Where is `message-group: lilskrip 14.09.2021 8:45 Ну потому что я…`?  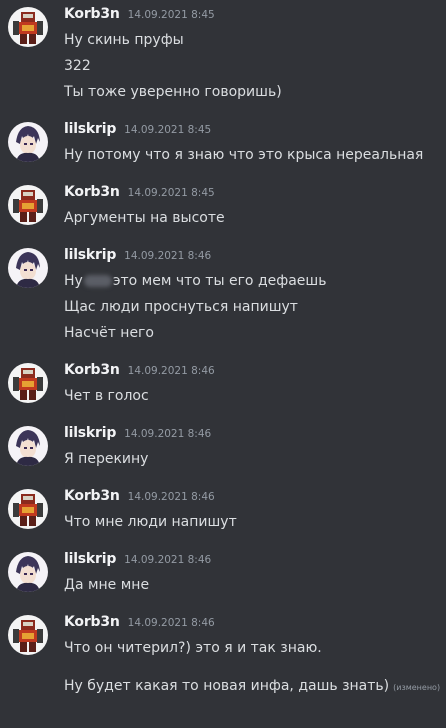 message-group: lilskrip 14.09.2021 8:45 Ну потому что я… is located at coordinates (223, 143).